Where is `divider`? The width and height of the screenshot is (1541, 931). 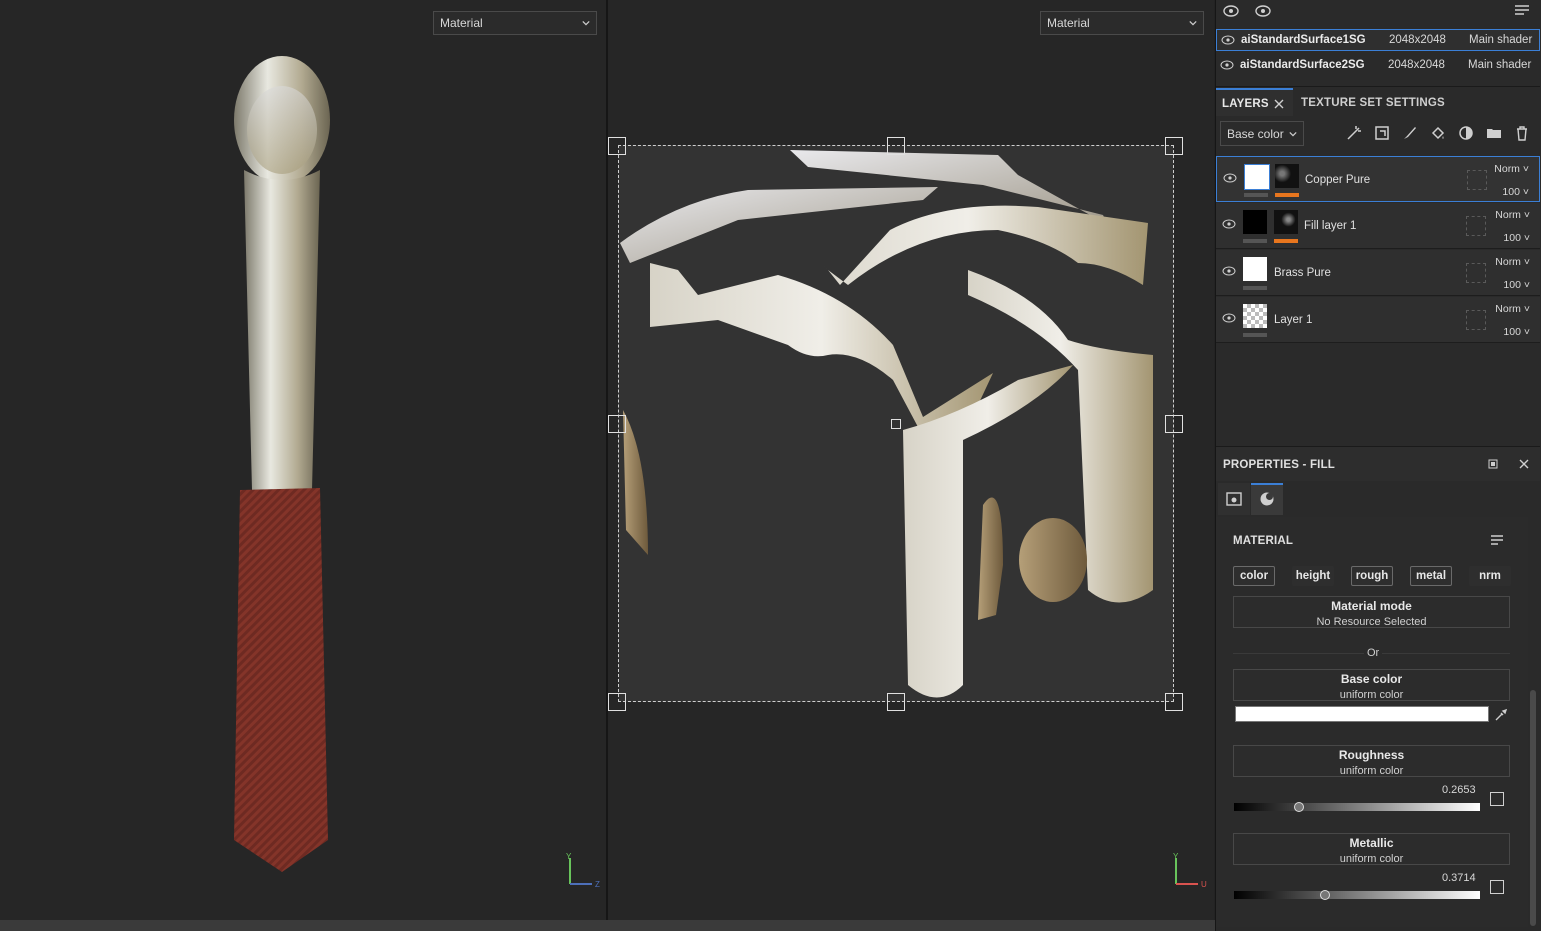 divider is located at coordinates (1378, 86).